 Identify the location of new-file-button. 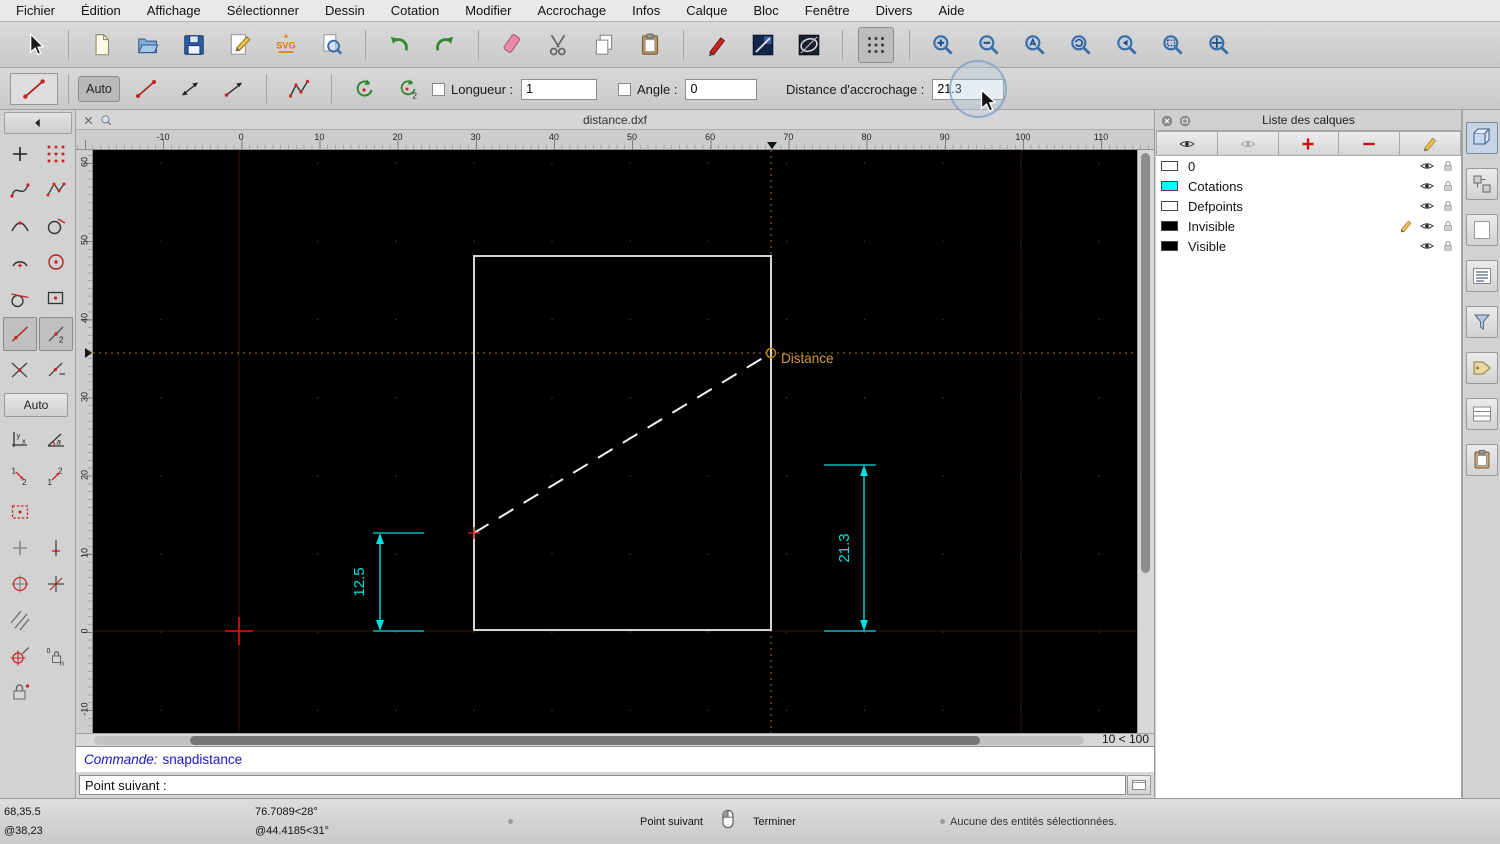
(102, 45).